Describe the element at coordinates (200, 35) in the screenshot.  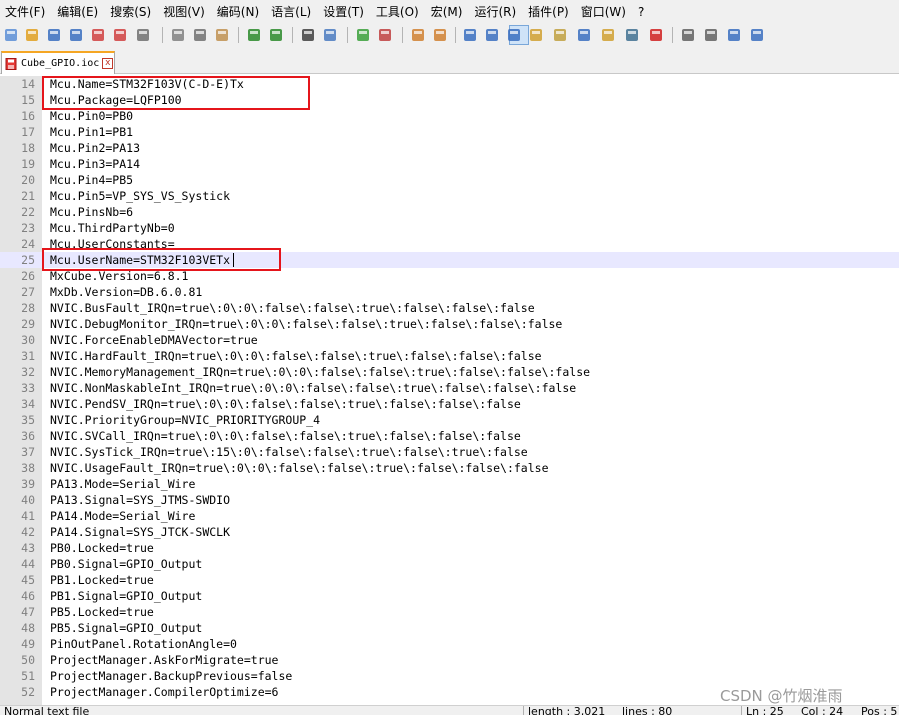
I see `copy-icon` at that location.